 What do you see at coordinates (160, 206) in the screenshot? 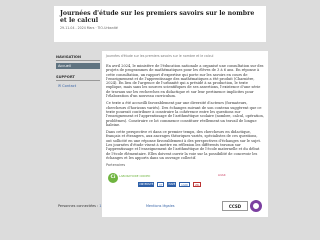
I see `legal-notice-link: Mentions légales` at bounding box center [160, 206].